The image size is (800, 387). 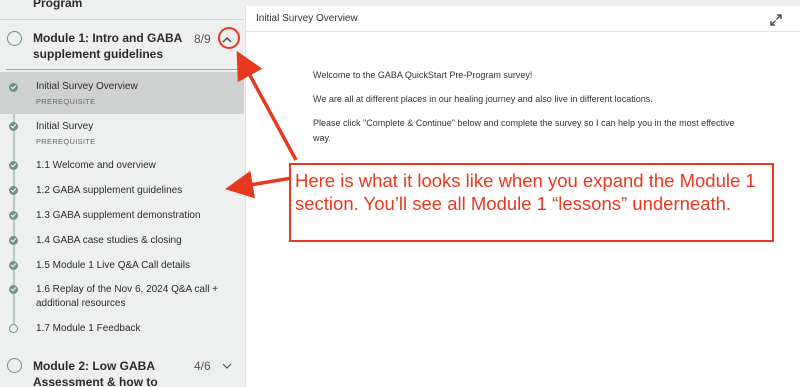 What do you see at coordinates (121, 69) in the screenshot?
I see `module-1-underline` at bounding box center [121, 69].